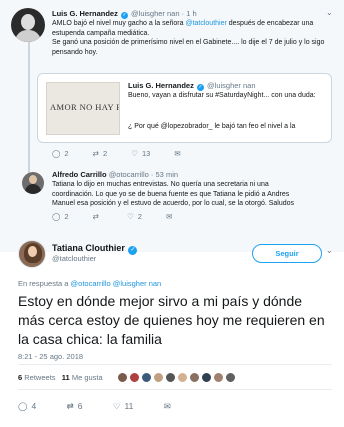 Image resolution: width=344 pixels, height=427 pixels. I want to click on avatar-body, so click(28, 36).